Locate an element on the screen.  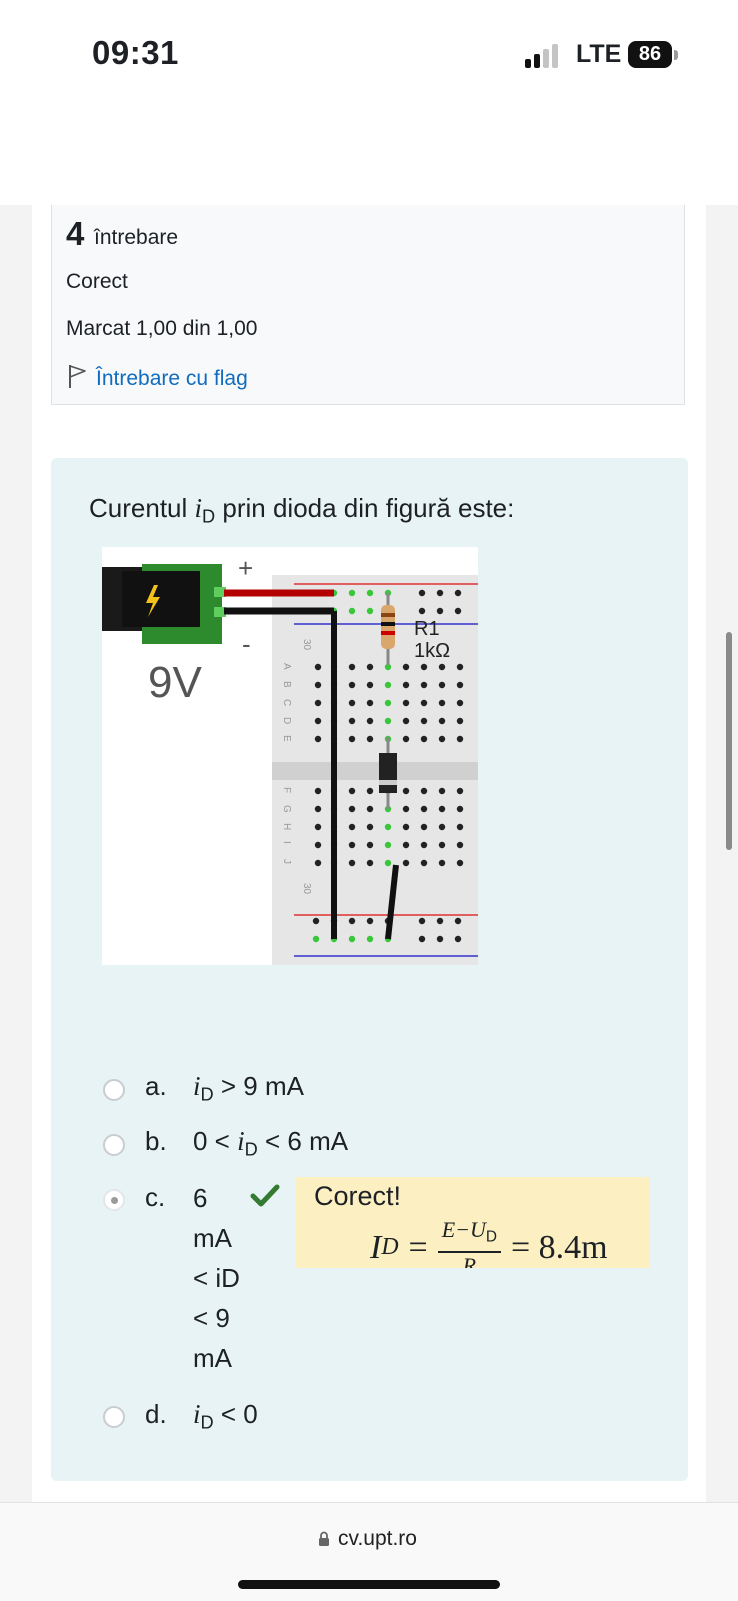
feedback-box: Corect! ID = E−UD R = 8.4m is located at coordinates (473, 1222).